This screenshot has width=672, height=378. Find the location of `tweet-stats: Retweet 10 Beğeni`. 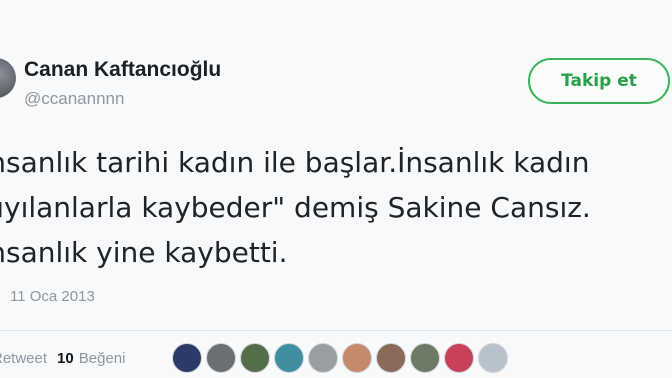

tweet-stats: Retweet 10 Beğeni is located at coordinates (62, 358).